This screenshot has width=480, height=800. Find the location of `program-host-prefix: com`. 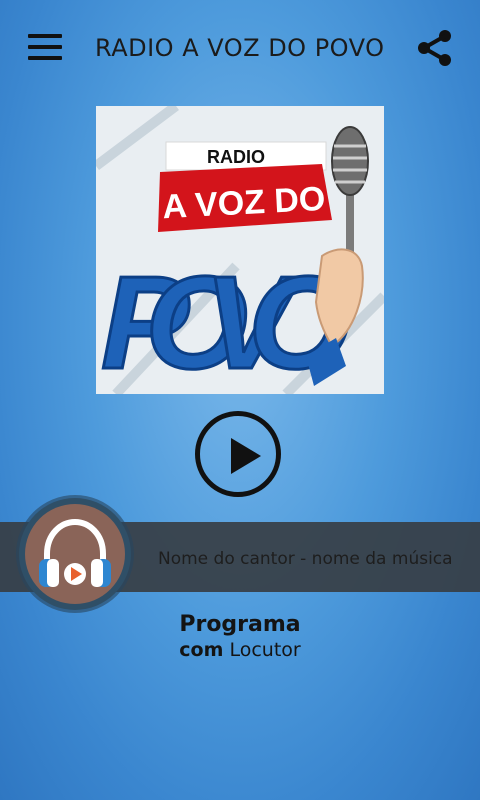

program-host-prefix: com is located at coordinates (201, 650).